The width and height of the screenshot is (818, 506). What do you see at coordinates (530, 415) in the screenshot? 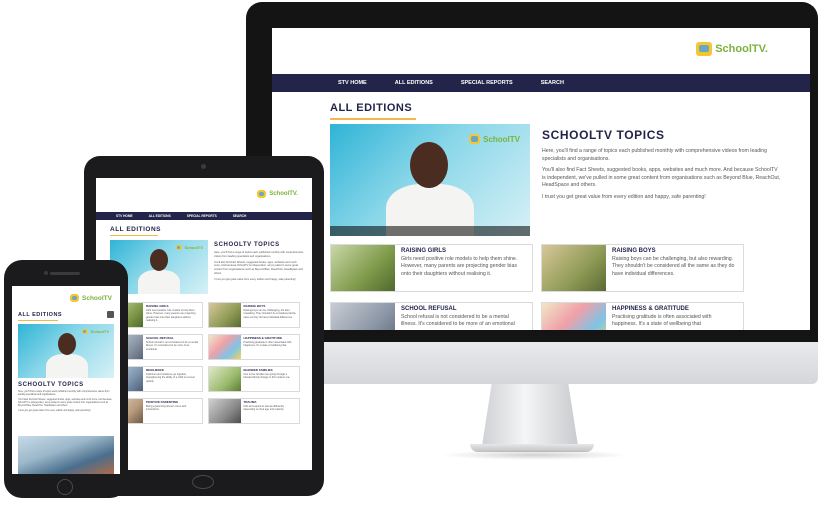
I see `imac-stand` at bounding box center [530, 415].